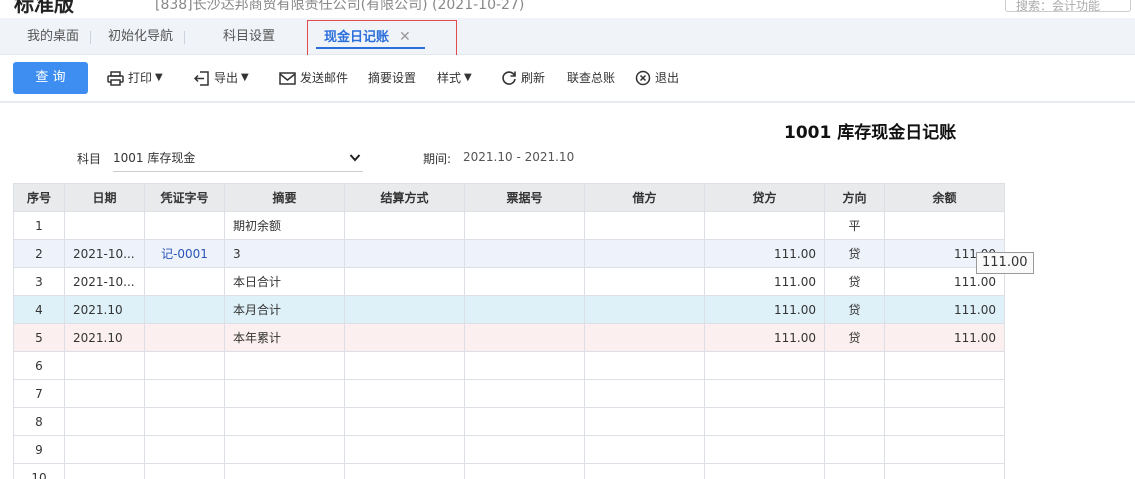  I want to click on table-row: 4 2021.10 本月合计 111.00 贷 111.00, so click(509, 309).